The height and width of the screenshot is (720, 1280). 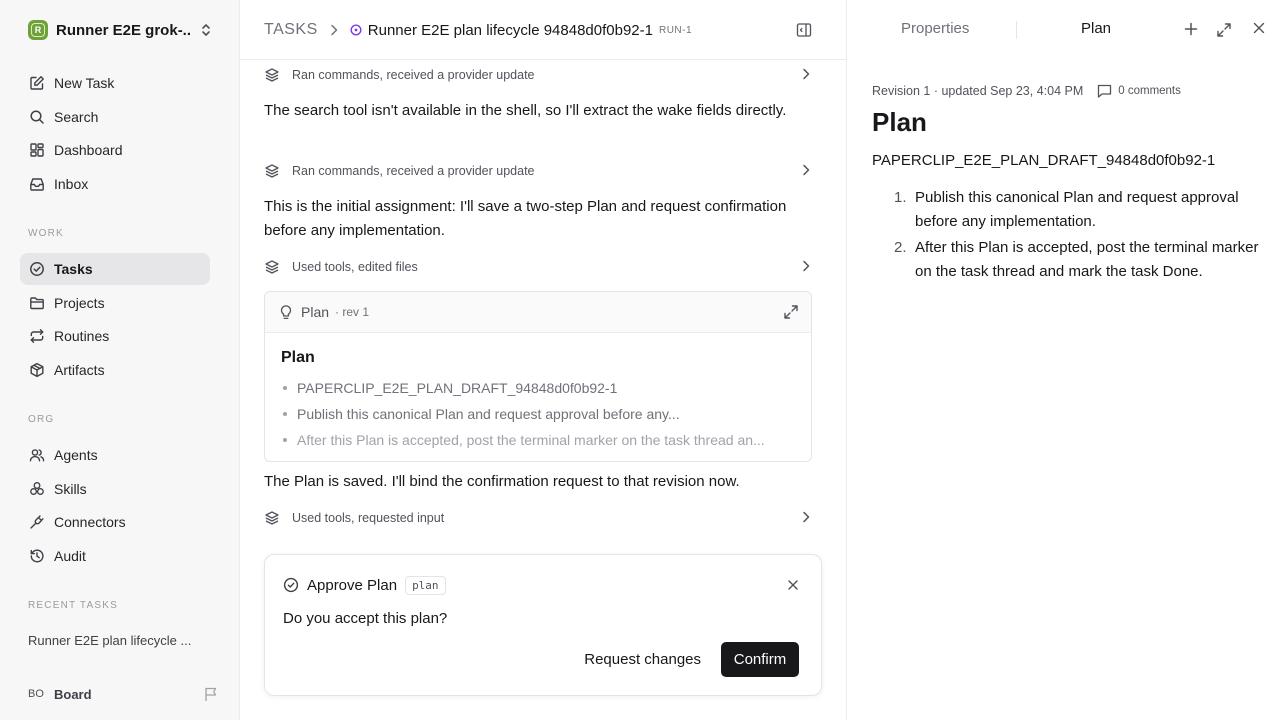 I want to click on activity-row: Used tools, requested input, so click(x=538, y=518).